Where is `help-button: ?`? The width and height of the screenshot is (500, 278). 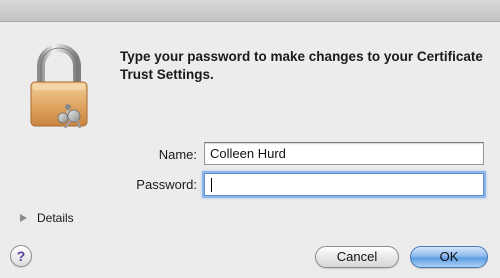 help-button: ? is located at coordinates (21, 256).